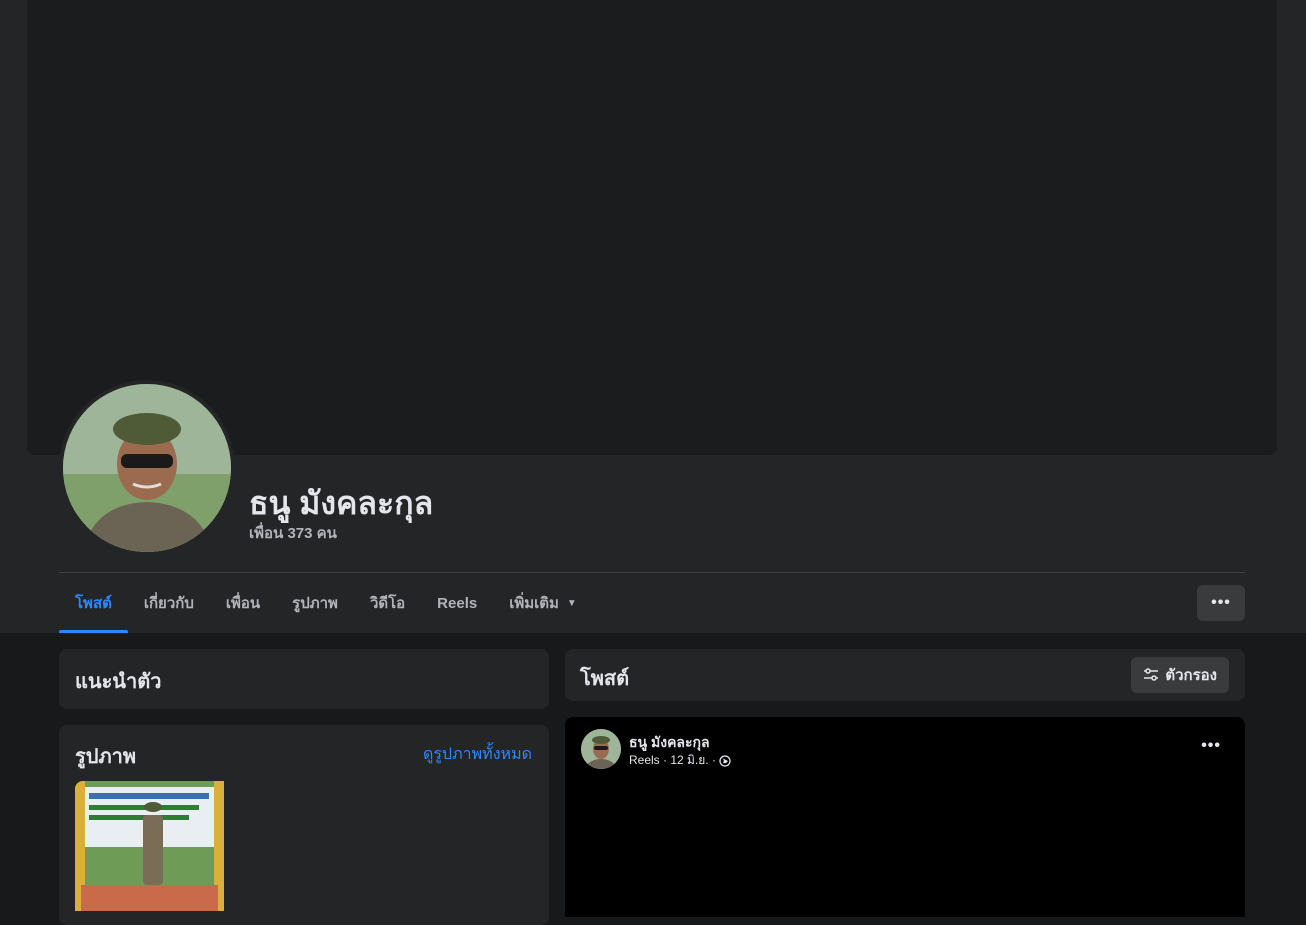 Image resolution: width=1306 pixels, height=925 pixels. I want to click on tab-about: เกี่ยวกับ, so click(169, 603).